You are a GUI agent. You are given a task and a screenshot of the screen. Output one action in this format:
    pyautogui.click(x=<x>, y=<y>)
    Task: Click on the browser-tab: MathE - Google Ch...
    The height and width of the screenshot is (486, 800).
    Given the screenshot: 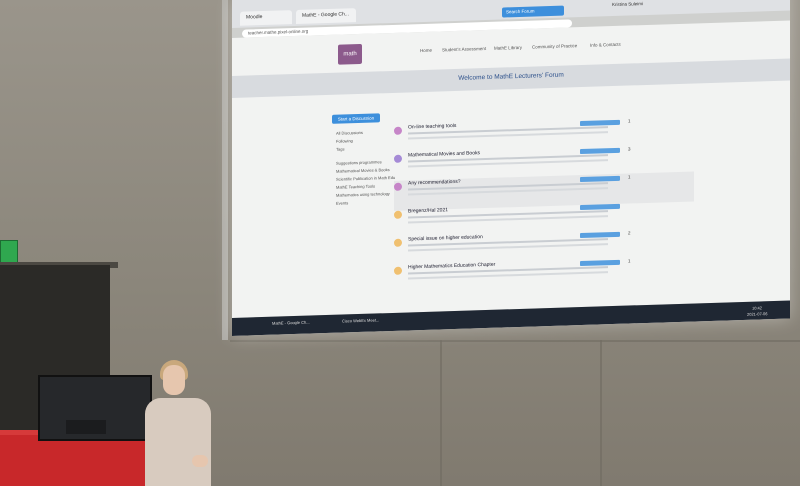 What is the action you would take?
    pyautogui.click(x=326, y=16)
    